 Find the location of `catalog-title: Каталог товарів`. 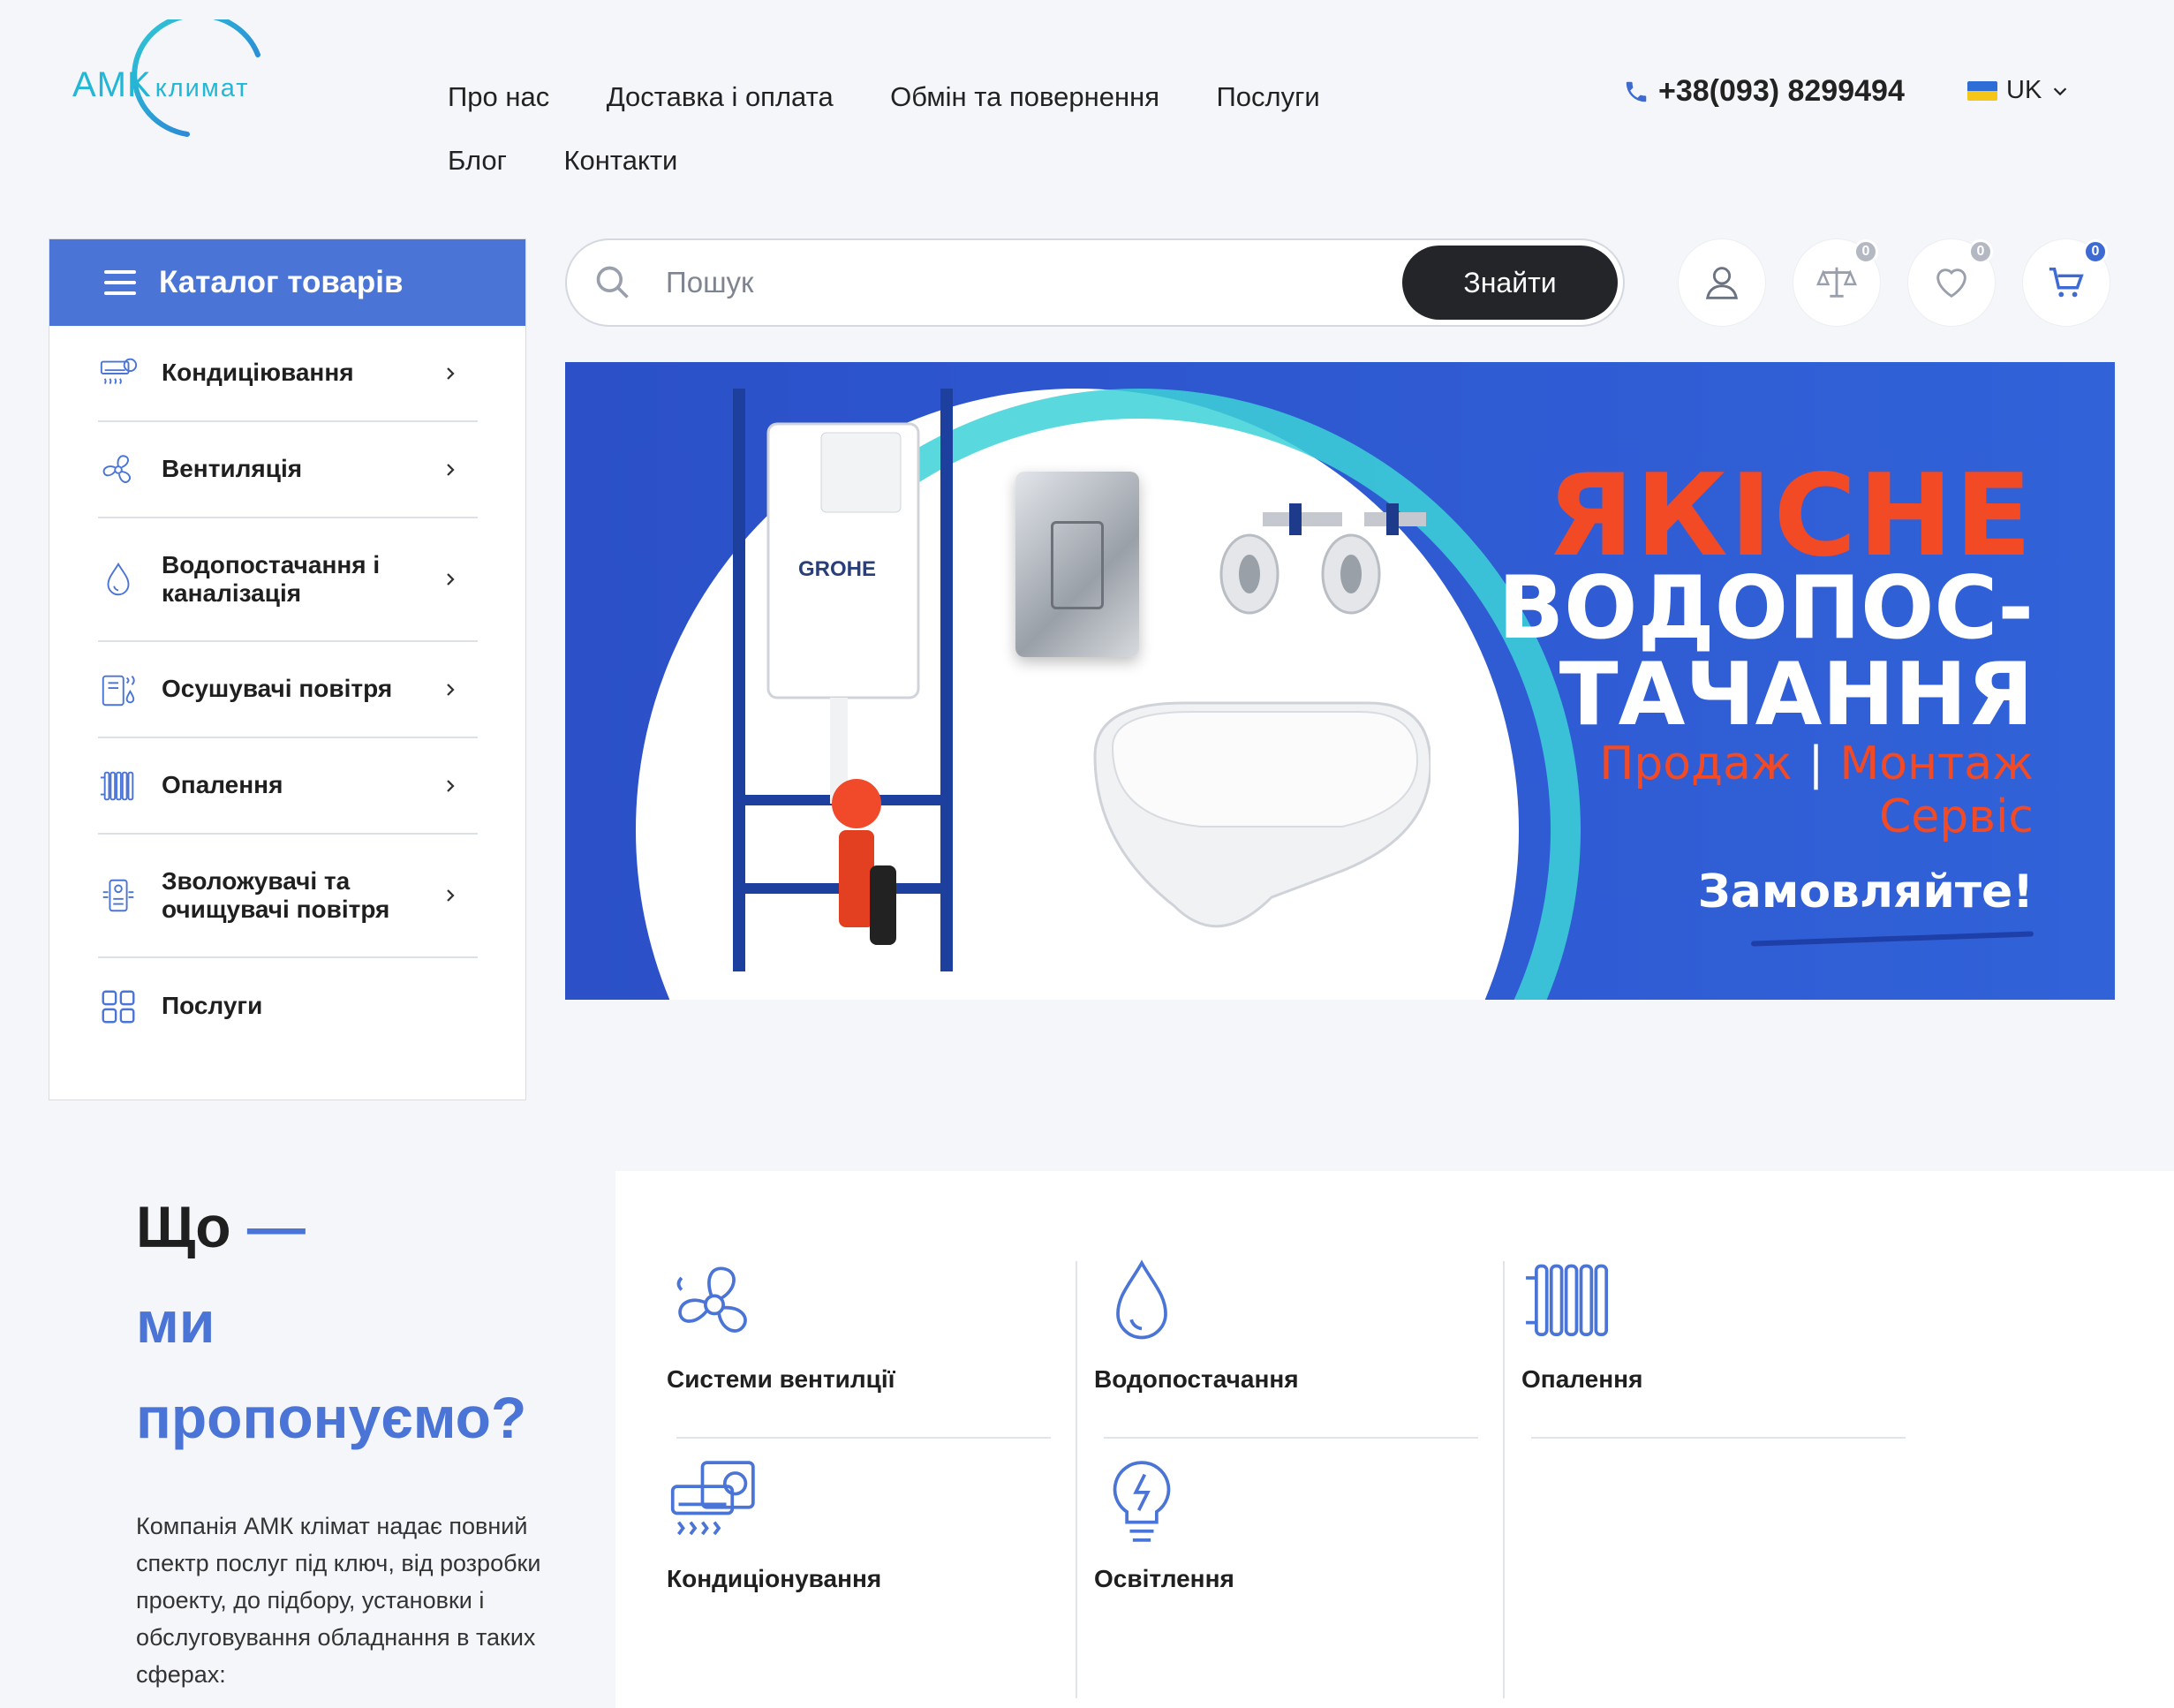

catalog-title: Каталог товарів is located at coordinates (281, 282).